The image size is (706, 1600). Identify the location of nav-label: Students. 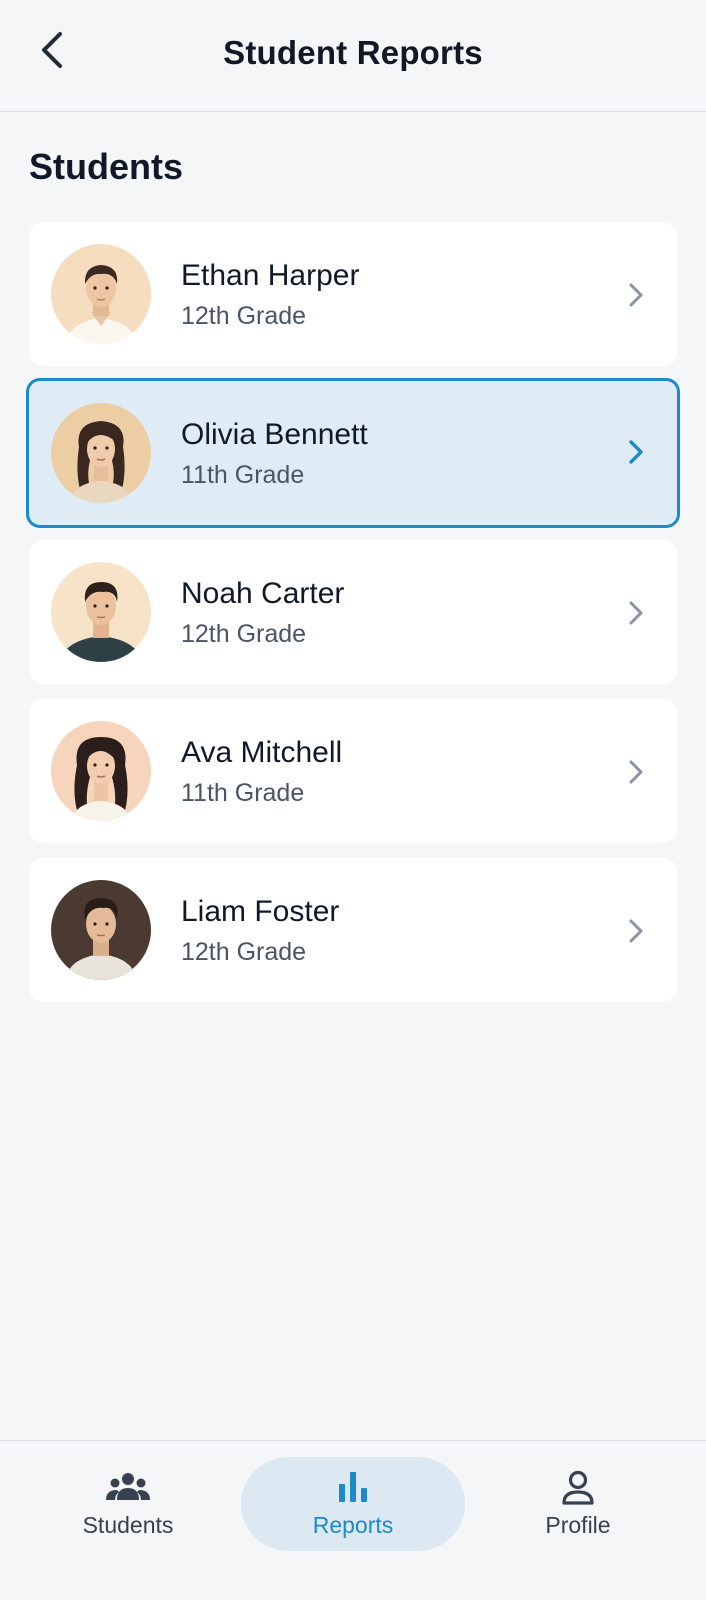
(128, 1524).